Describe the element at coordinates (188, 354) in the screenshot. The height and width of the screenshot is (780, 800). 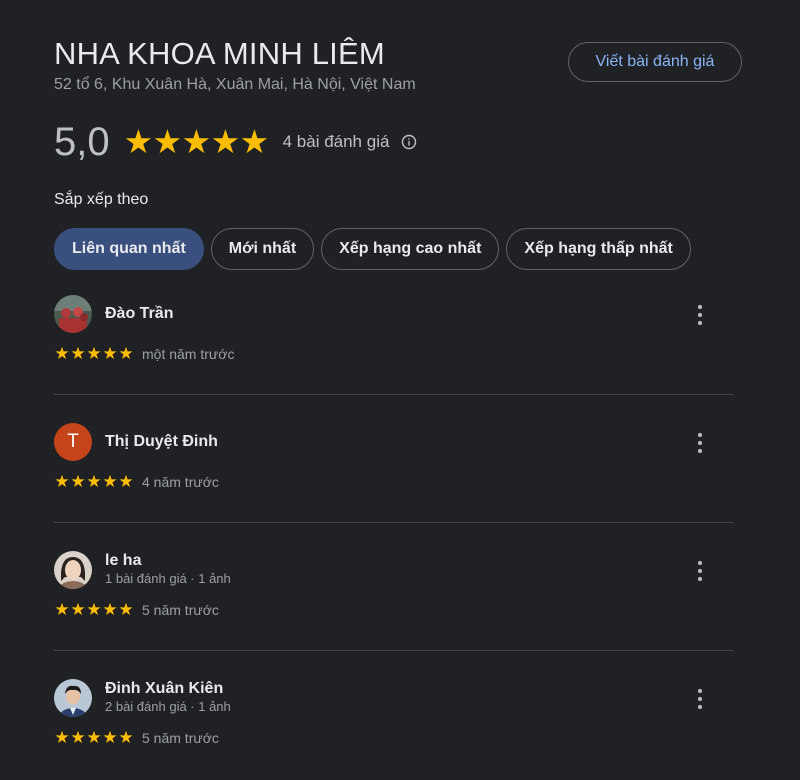
I see `review-date: một năm trước` at that location.